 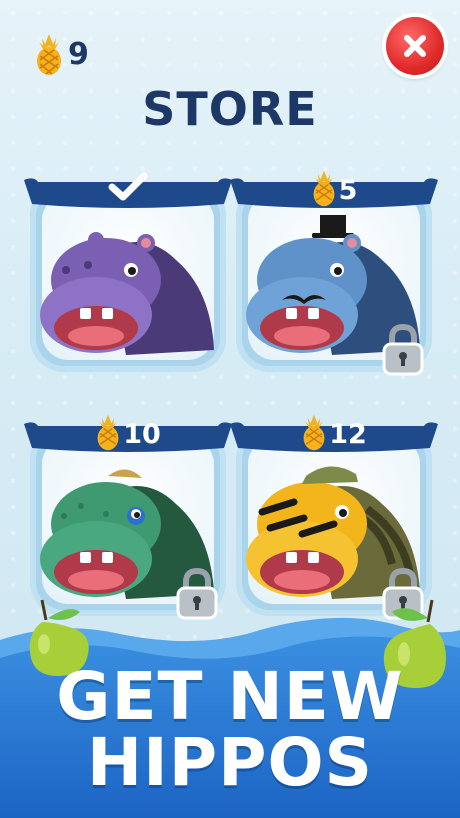 I want to click on price-badge: 5, so click(x=334, y=184).